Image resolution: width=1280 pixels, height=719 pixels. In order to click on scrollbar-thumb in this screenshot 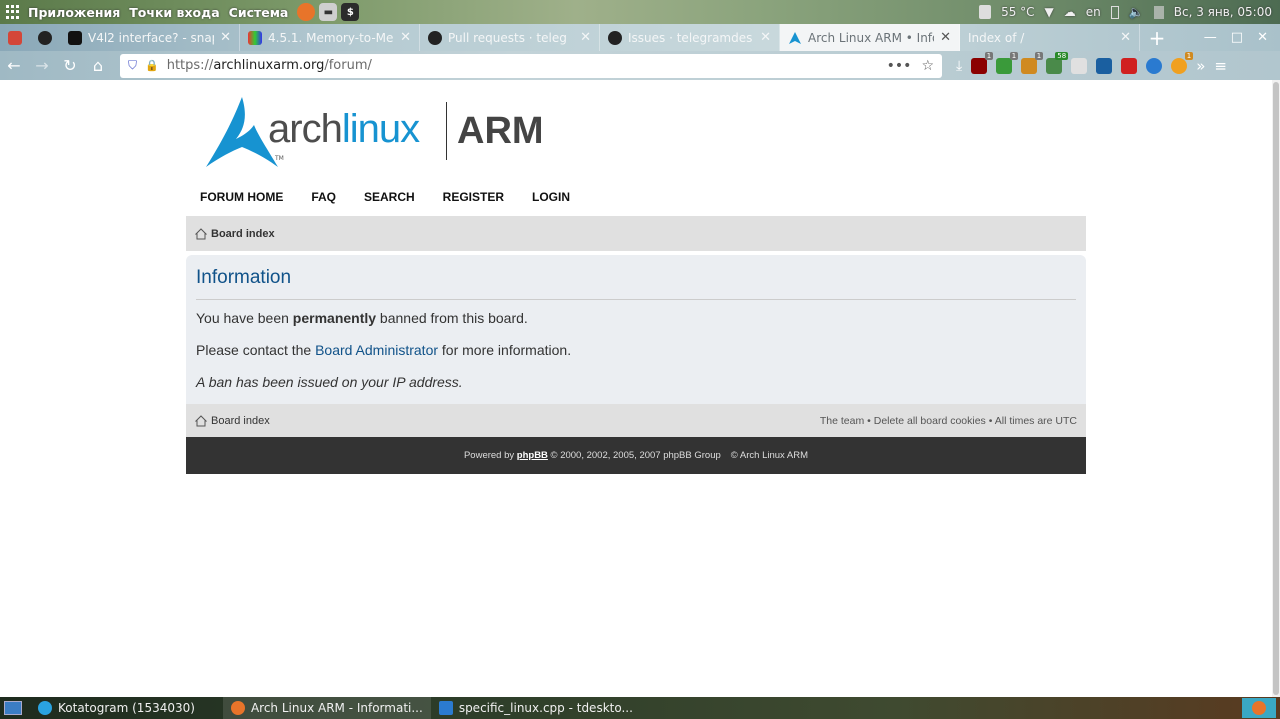, I will do `click(1276, 388)`.